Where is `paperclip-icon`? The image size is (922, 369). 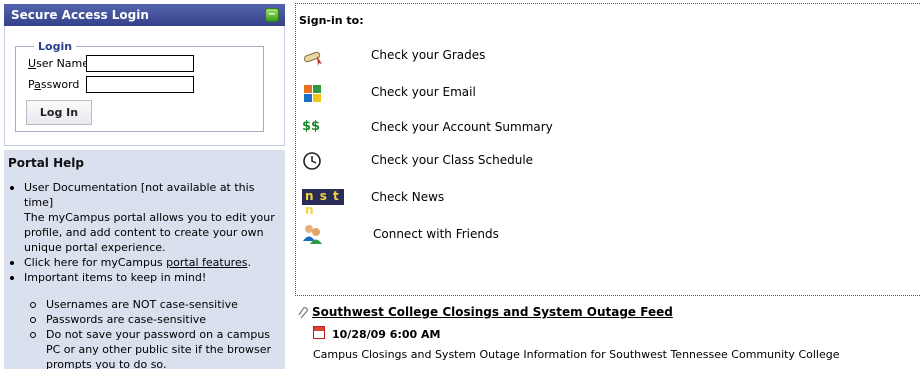 paperclip-icon is located at coordinates (303, 313).